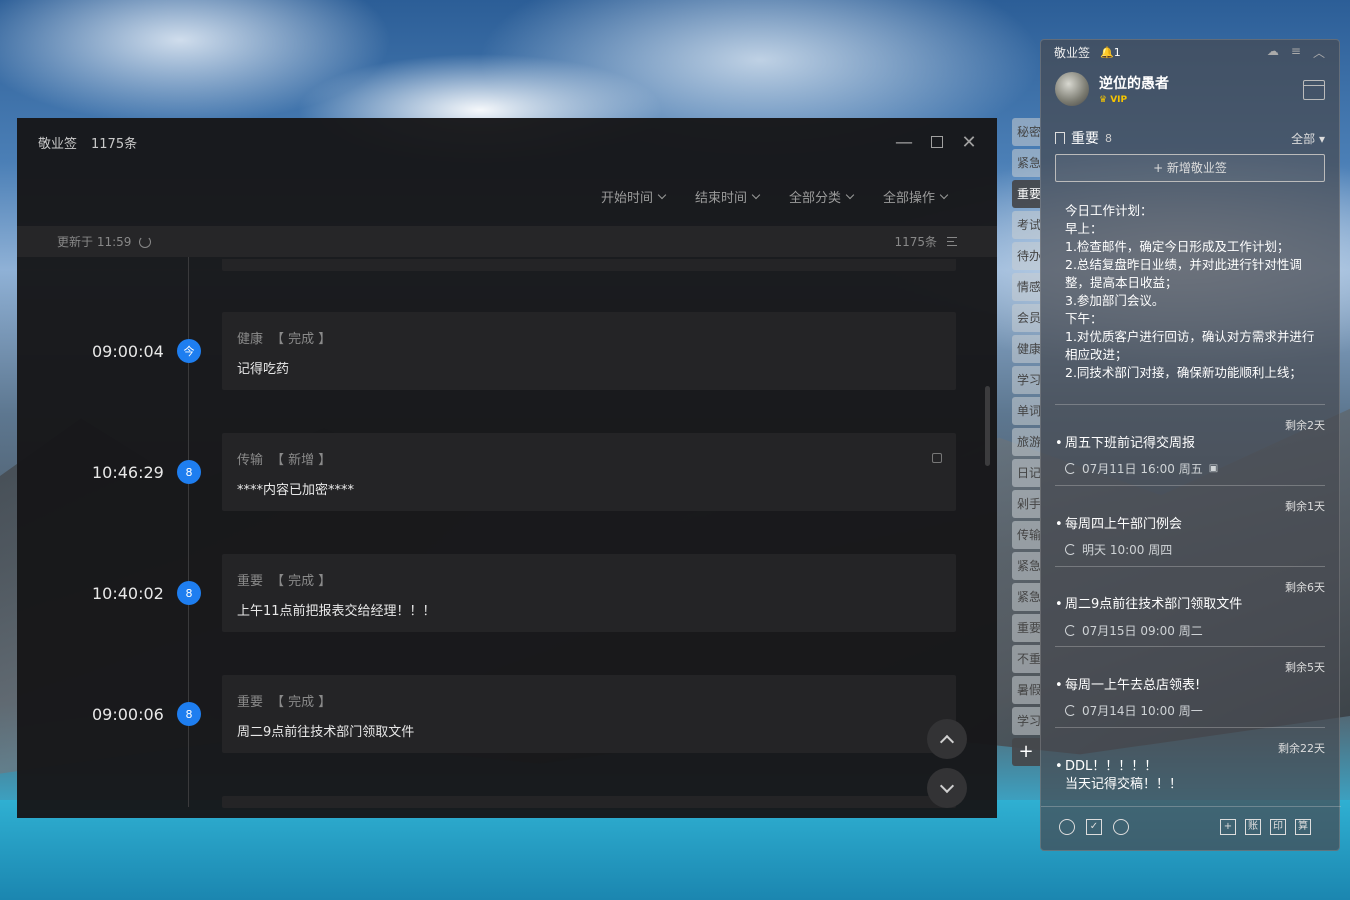 This screenshot has height=900, width=1350. Describe the element at coordinates (937, 142) in the screenshot. I see `maximize-icon` at that location.